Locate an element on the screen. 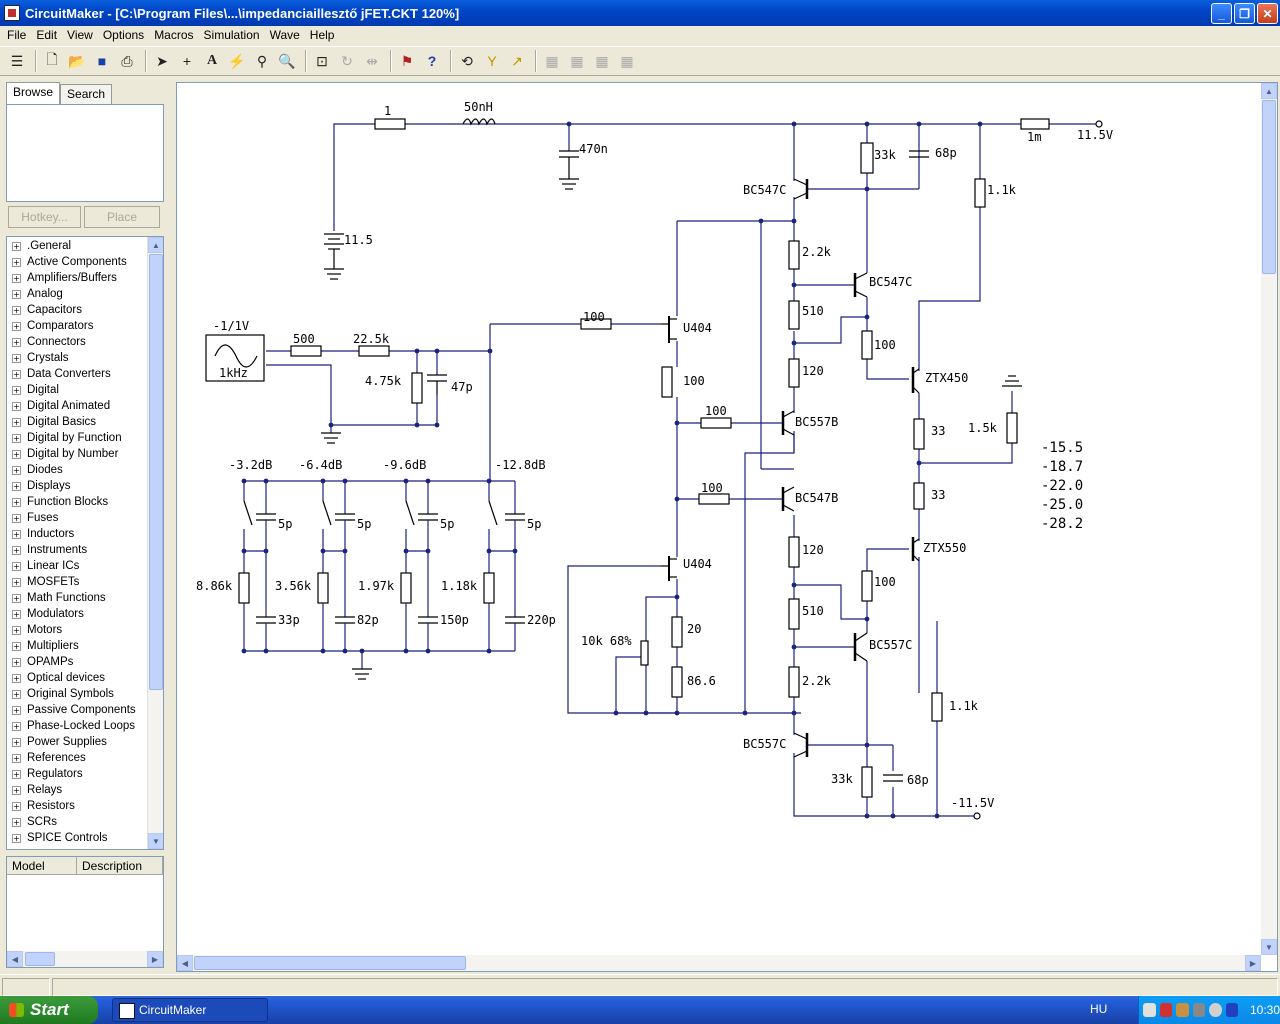 The height and width of the screenshot is (1024, 1280). tree-item: + Fuses is located at coordinates (85, 518).